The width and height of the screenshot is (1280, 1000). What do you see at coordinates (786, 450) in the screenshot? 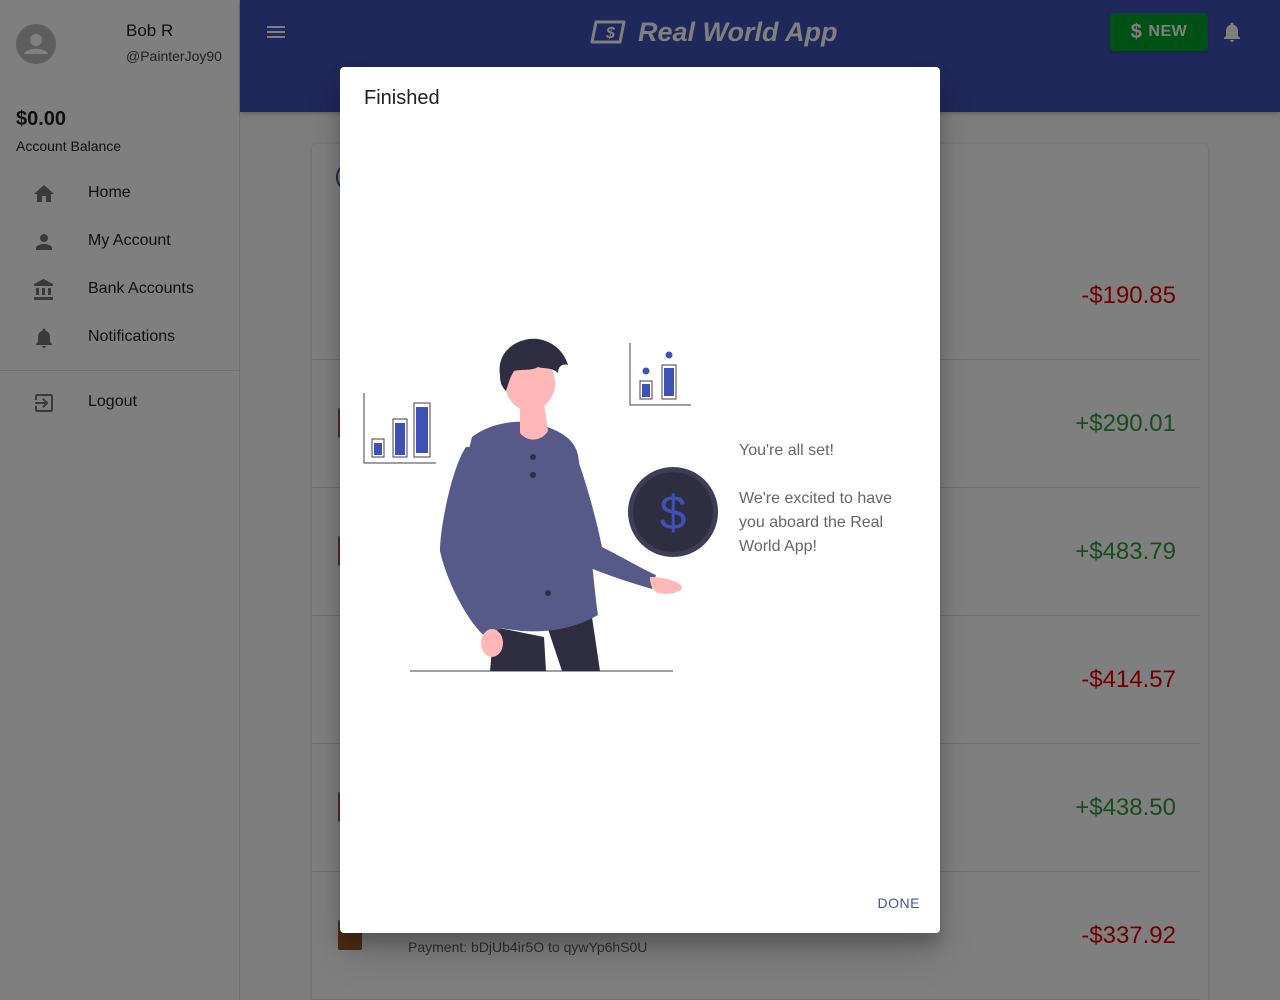
I see `dialog-message-line: You're all set!` at bounding box center [786, 450].